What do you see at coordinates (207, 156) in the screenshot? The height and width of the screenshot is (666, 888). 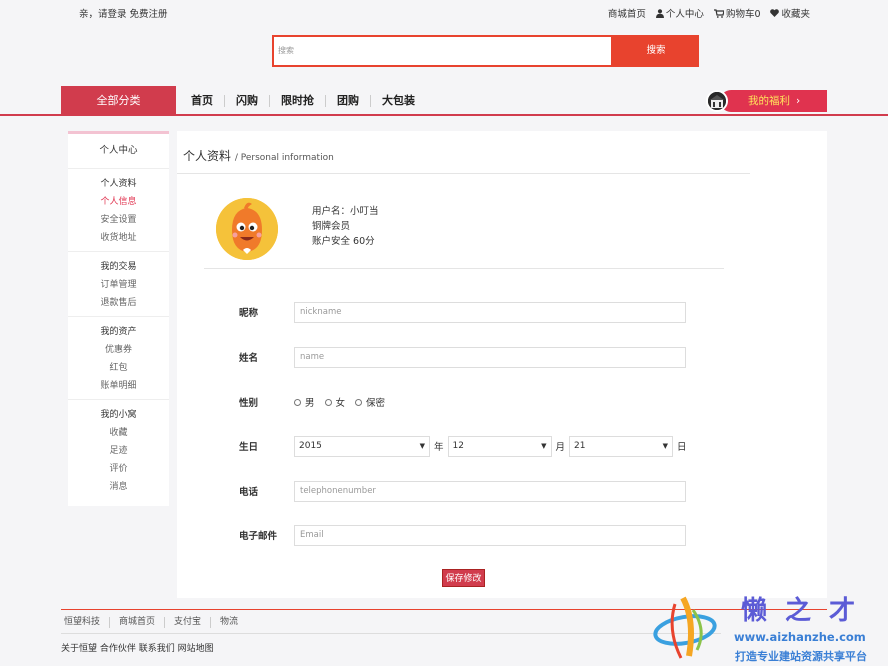 I see `page-title-text: 个人资料` at bounding box center [207, 156].